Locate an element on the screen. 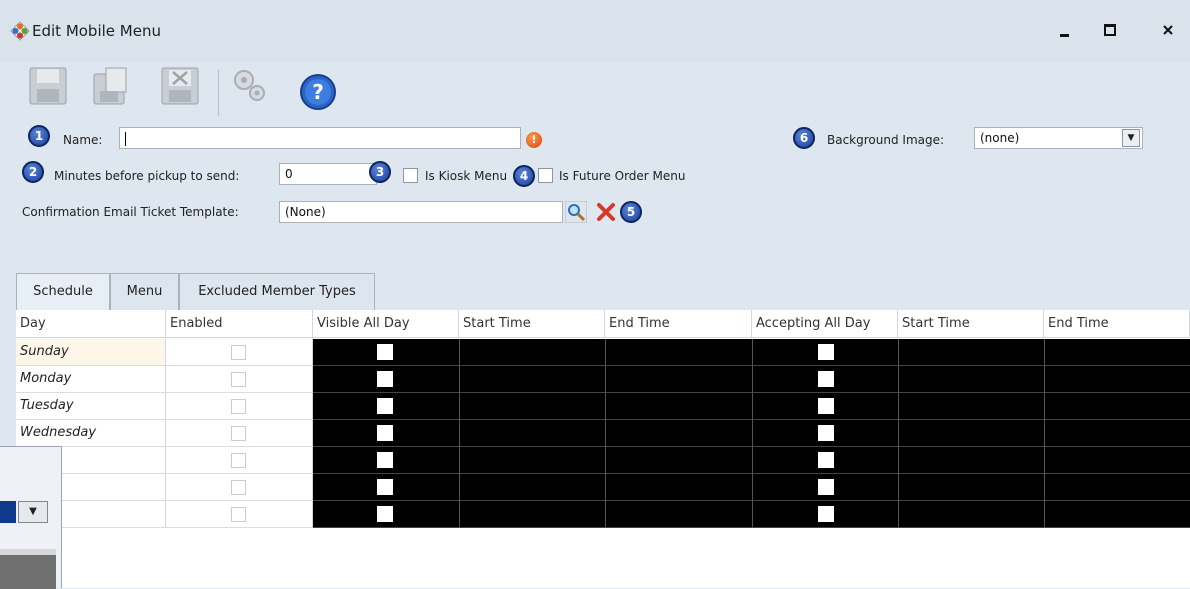 The height and width of the screenshot is (589, 1190). column-header-start-time-2: Start Time is located at coordinates (971, 324).